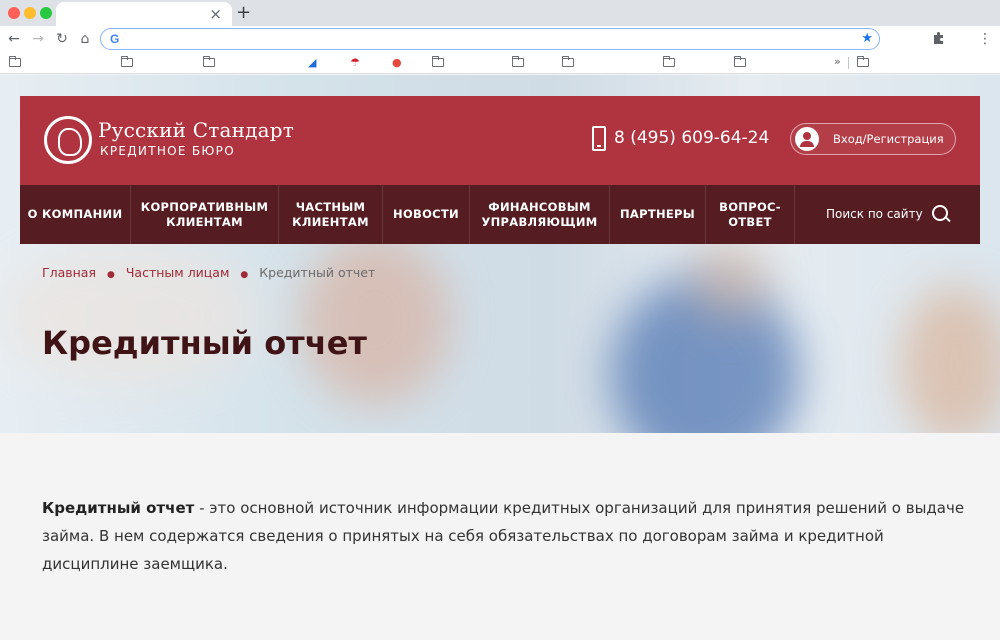  What do you see at coordinates (14, 13) in the screenshot?
I see `close-window-button` at bounding box center [14, 13].